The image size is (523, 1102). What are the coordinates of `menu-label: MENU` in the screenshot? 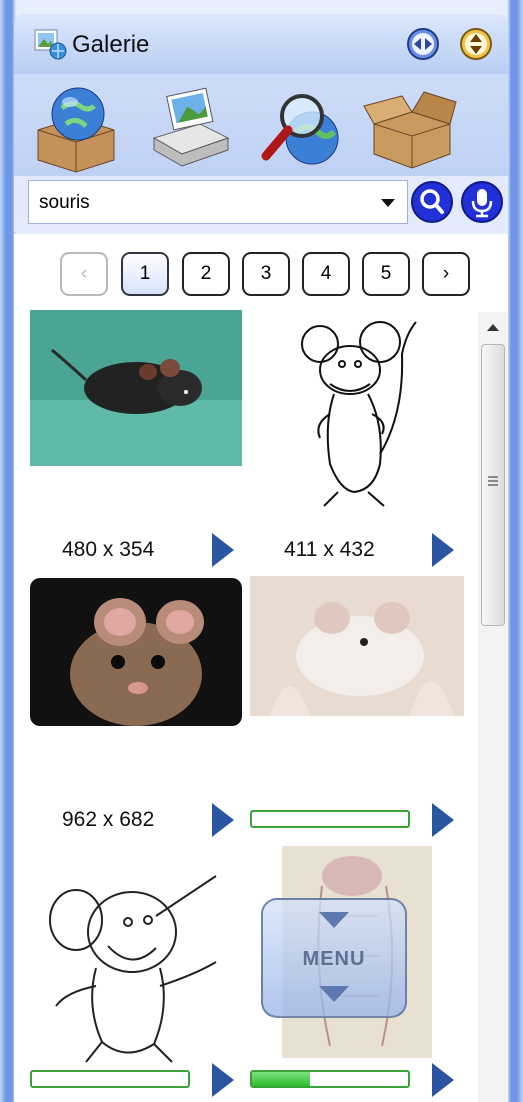 It's located at (334, 959).